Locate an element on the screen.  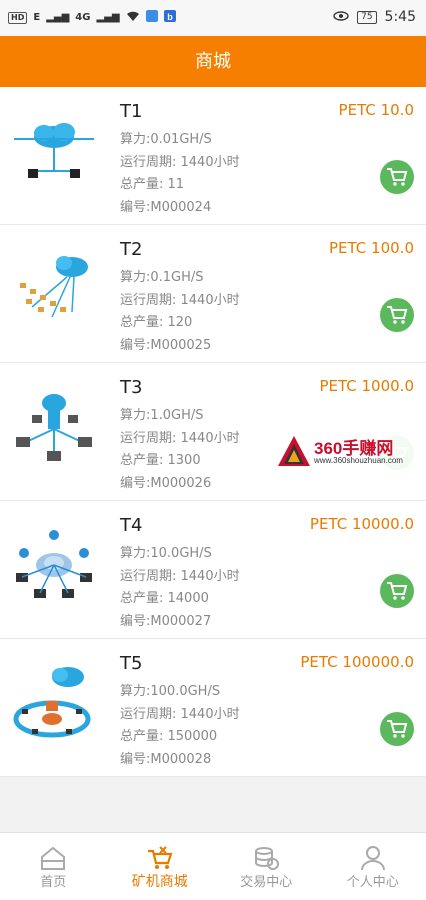
user-icon is located at coordinates (372, 858).